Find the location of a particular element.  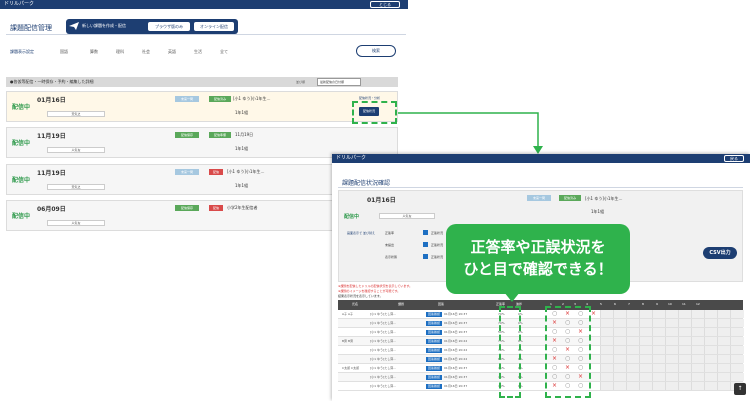

note-text: ※課題を配信したドリルの配信状況を表示しています。 is located at coordinates (375, 286).